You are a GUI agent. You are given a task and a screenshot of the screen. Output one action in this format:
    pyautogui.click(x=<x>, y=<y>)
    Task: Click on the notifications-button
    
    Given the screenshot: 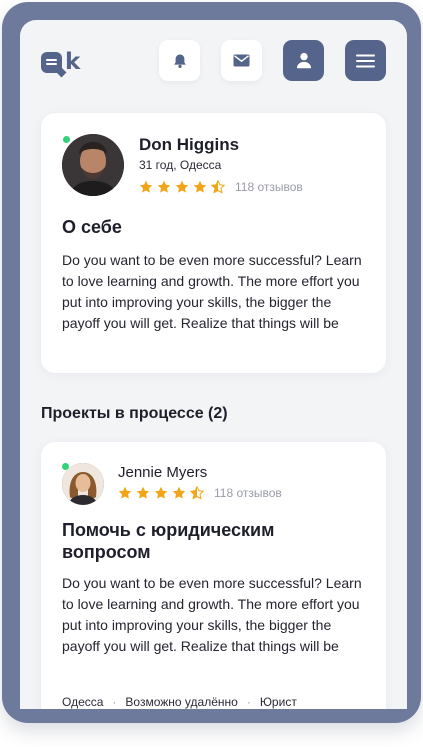 What is the action you would take?
    pyautogui.click(x=179, y=60)
    